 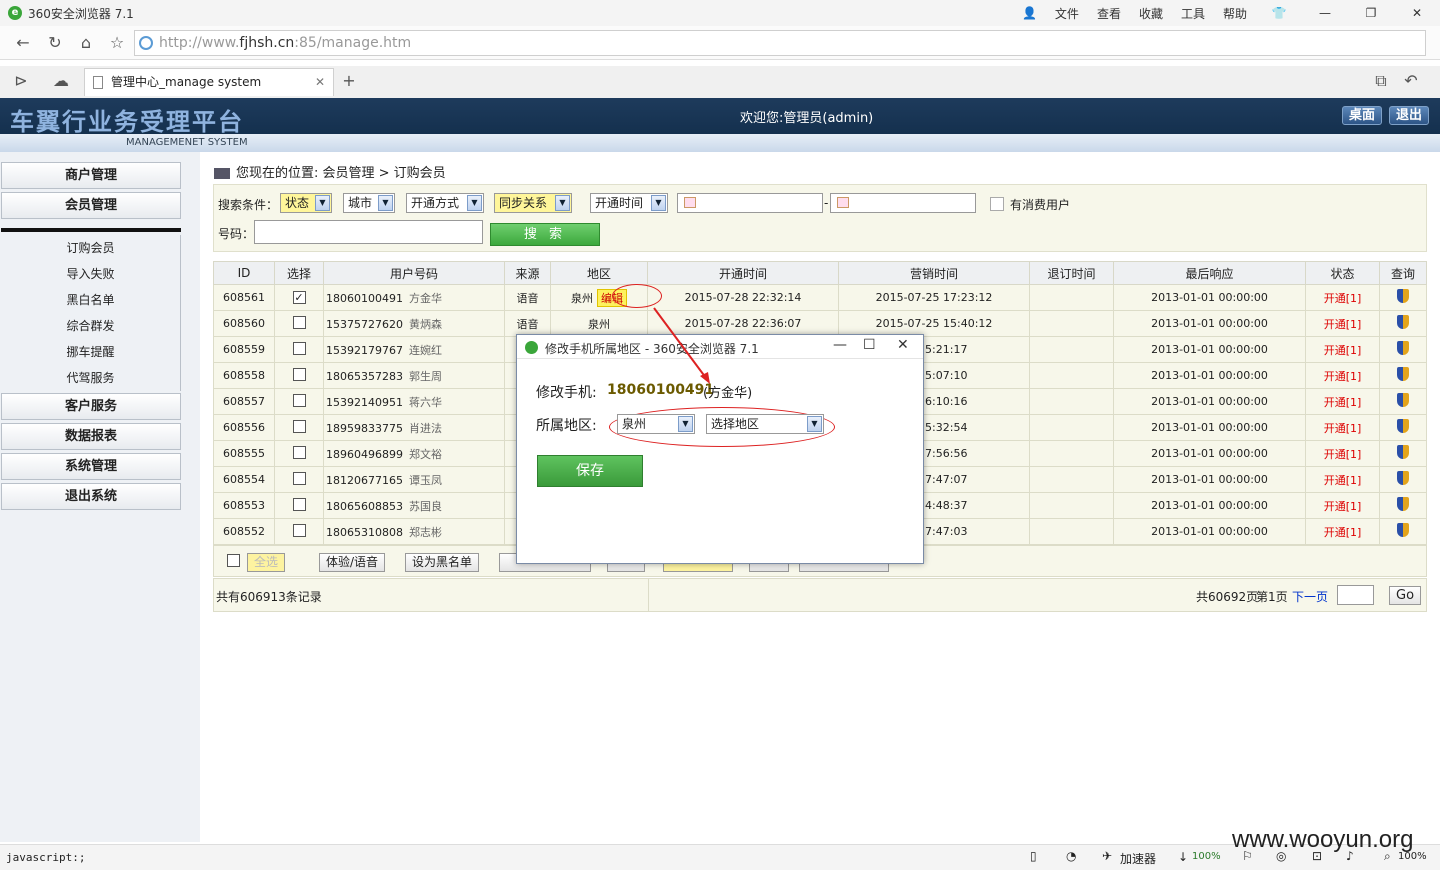 What do you see at coordinates (1411, 81) in the screenshot?
I see `undo-icon: ↶` at bounding box center [1411, 81].